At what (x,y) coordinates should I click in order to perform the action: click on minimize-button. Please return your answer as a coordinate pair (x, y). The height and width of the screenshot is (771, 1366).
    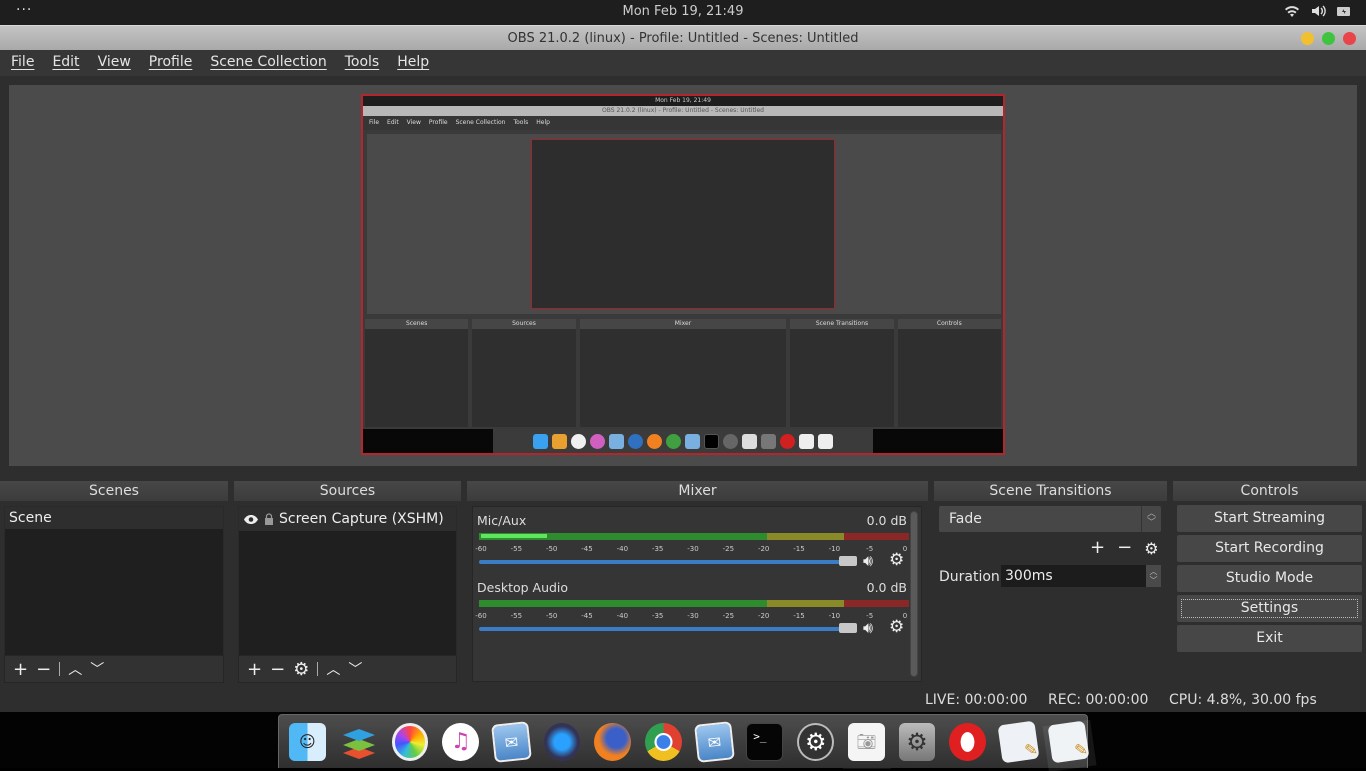
    Looking at the image, I should click on (1307, 38).